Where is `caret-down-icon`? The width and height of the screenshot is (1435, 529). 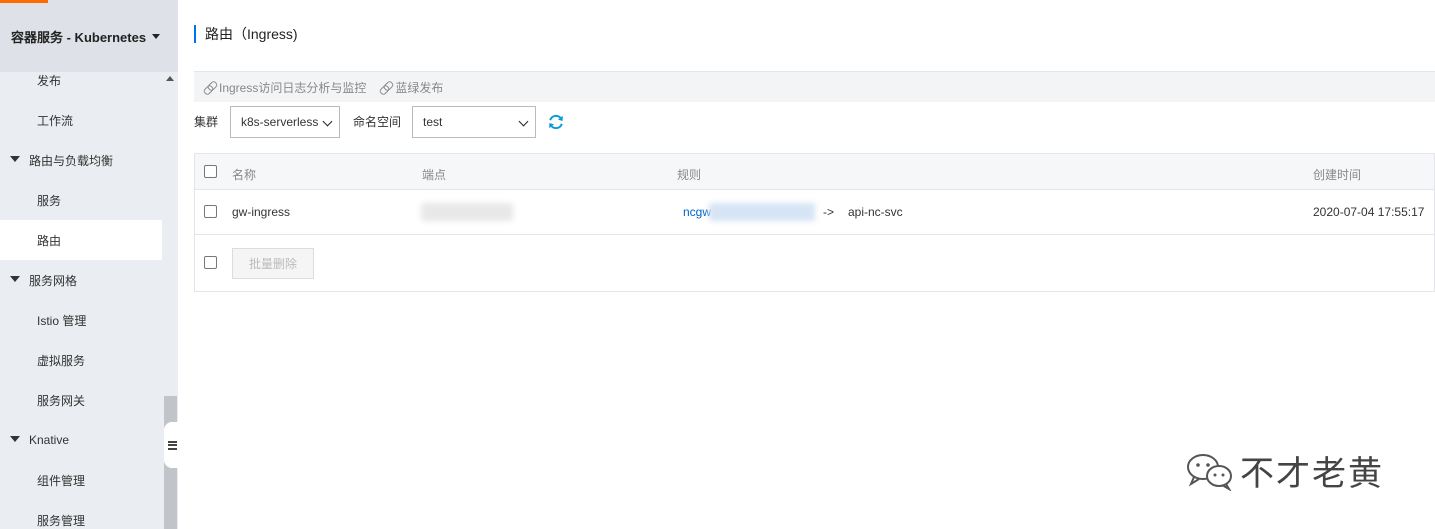
caret-down-icon is located at coordinates (156, 36).